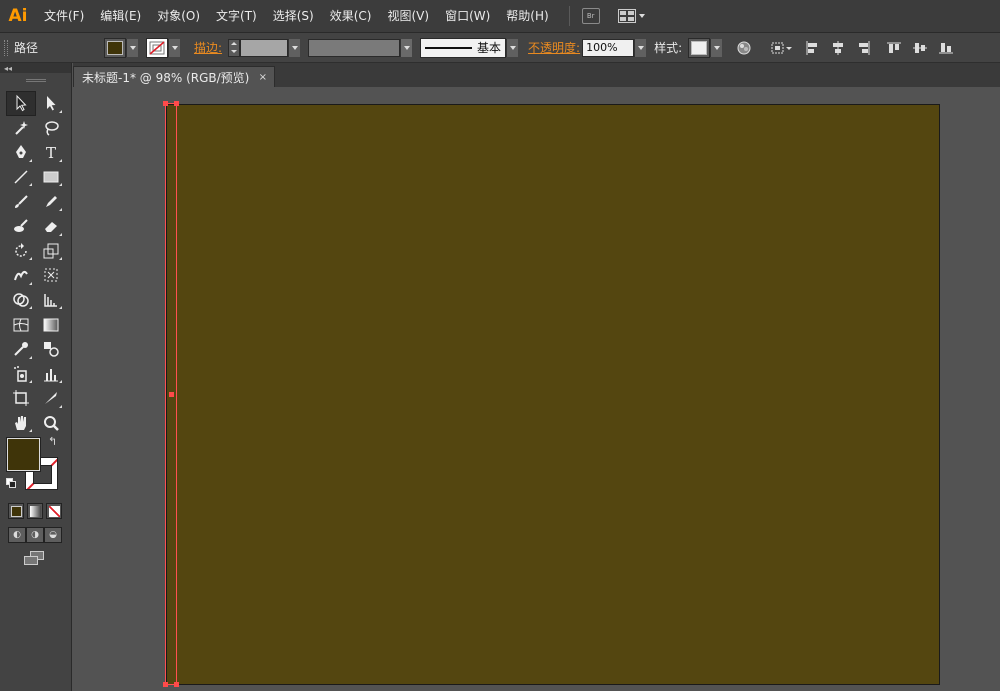 This screenshot has height=691, width=1000. What do you see at coordinates (51, 423) in the screenshot?
I see `zoom-tool` at bounding box center [51, 423].